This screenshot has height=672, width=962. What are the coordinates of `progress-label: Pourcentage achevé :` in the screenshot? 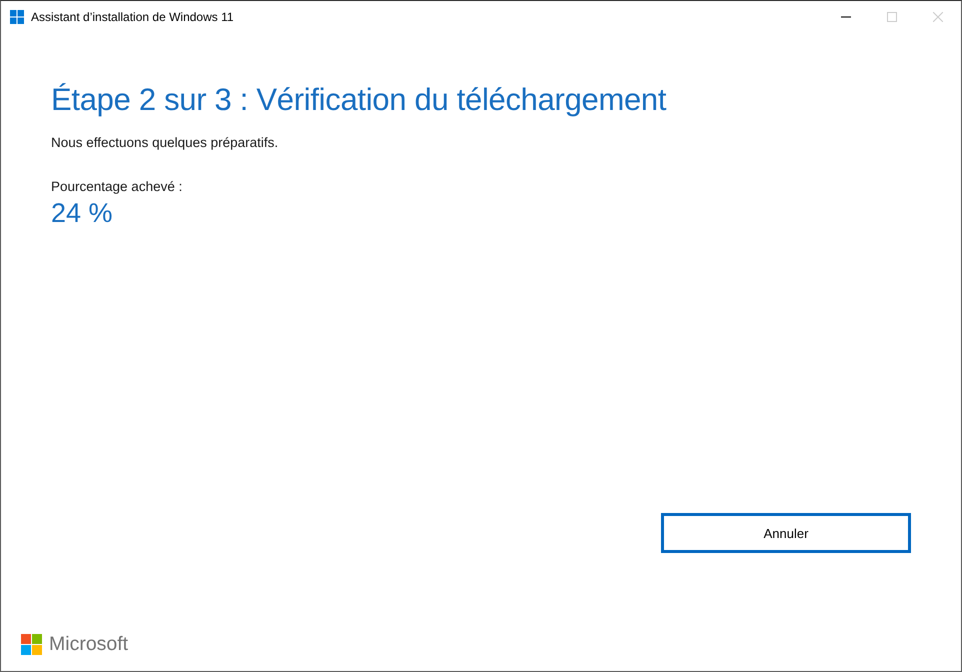 It's located at (117, 186).